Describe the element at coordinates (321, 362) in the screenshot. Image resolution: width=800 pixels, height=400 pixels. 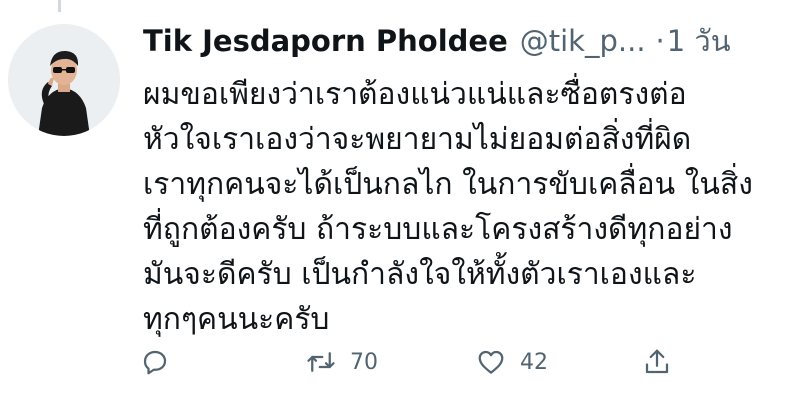
I see `retweet-icon` at that location.